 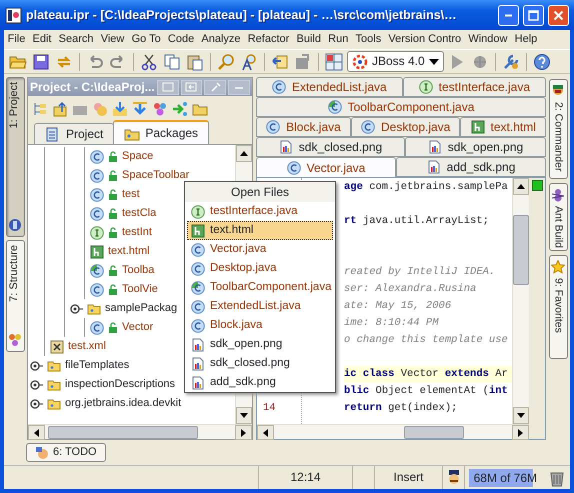 I want to click on tree-item: testInt, so click(x=137, y=233).